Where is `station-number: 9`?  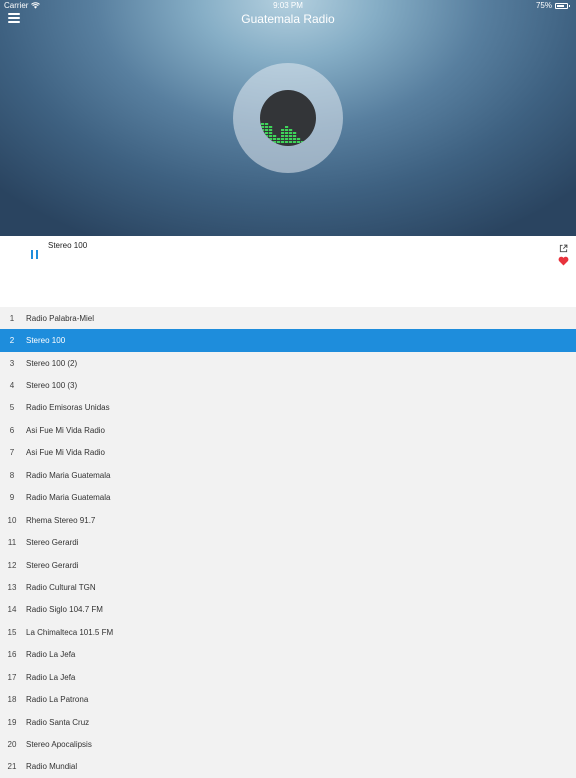 station-number: 9 is located at coordinates (12, 498).